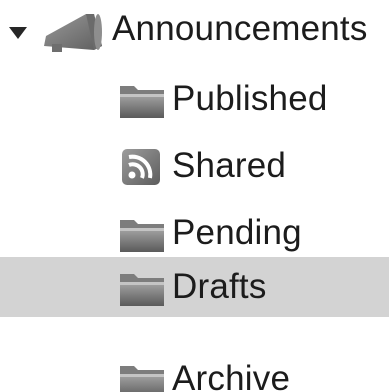 The width and height of the screenshot is (389, 392). I want to click on megaphone-icon, so click(73, 33).